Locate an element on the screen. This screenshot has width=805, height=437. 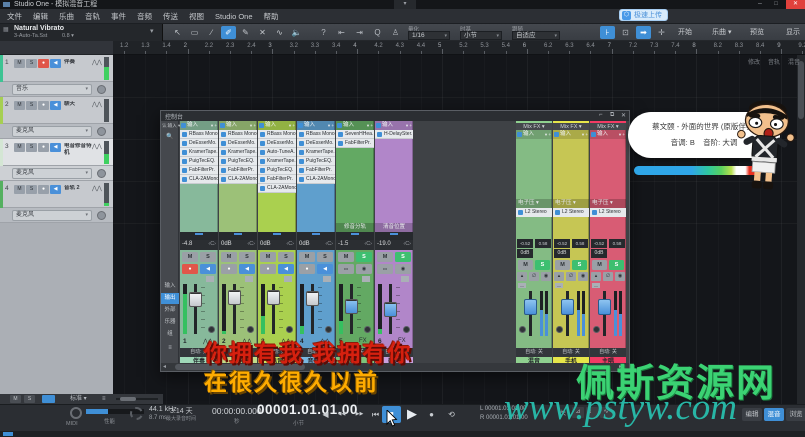
detach-icon: ⧉ is located at coordinates (612, 115).